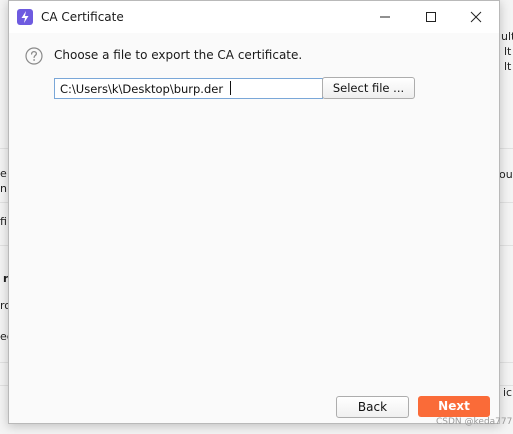 This screenshot has height=434, width=513. Describe the element at coordinates (454, 406) in the screenshot. I see `next-button: Next` at that location.